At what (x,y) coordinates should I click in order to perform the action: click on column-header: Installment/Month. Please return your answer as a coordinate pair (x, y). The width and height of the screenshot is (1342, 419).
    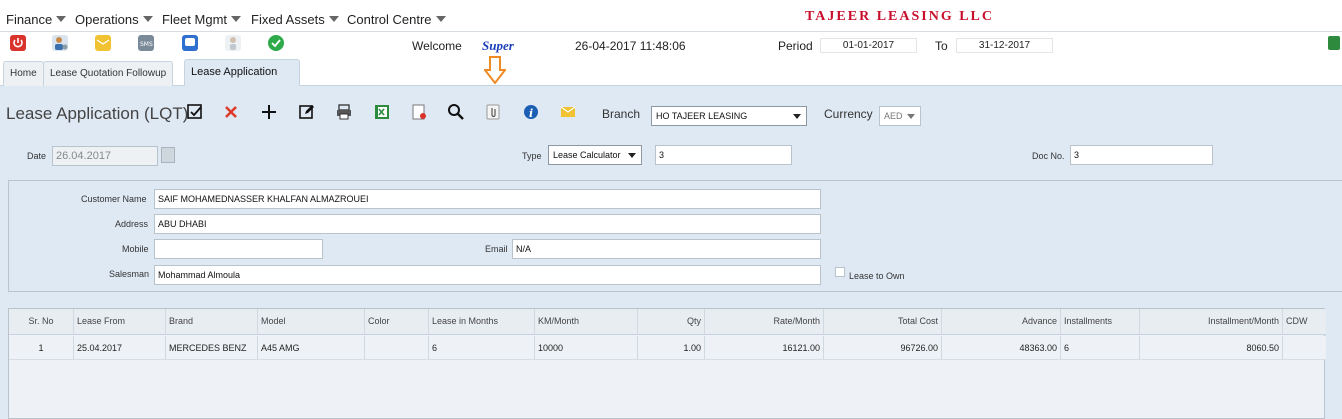
    Looking at the image, I should click on (1211, 321).